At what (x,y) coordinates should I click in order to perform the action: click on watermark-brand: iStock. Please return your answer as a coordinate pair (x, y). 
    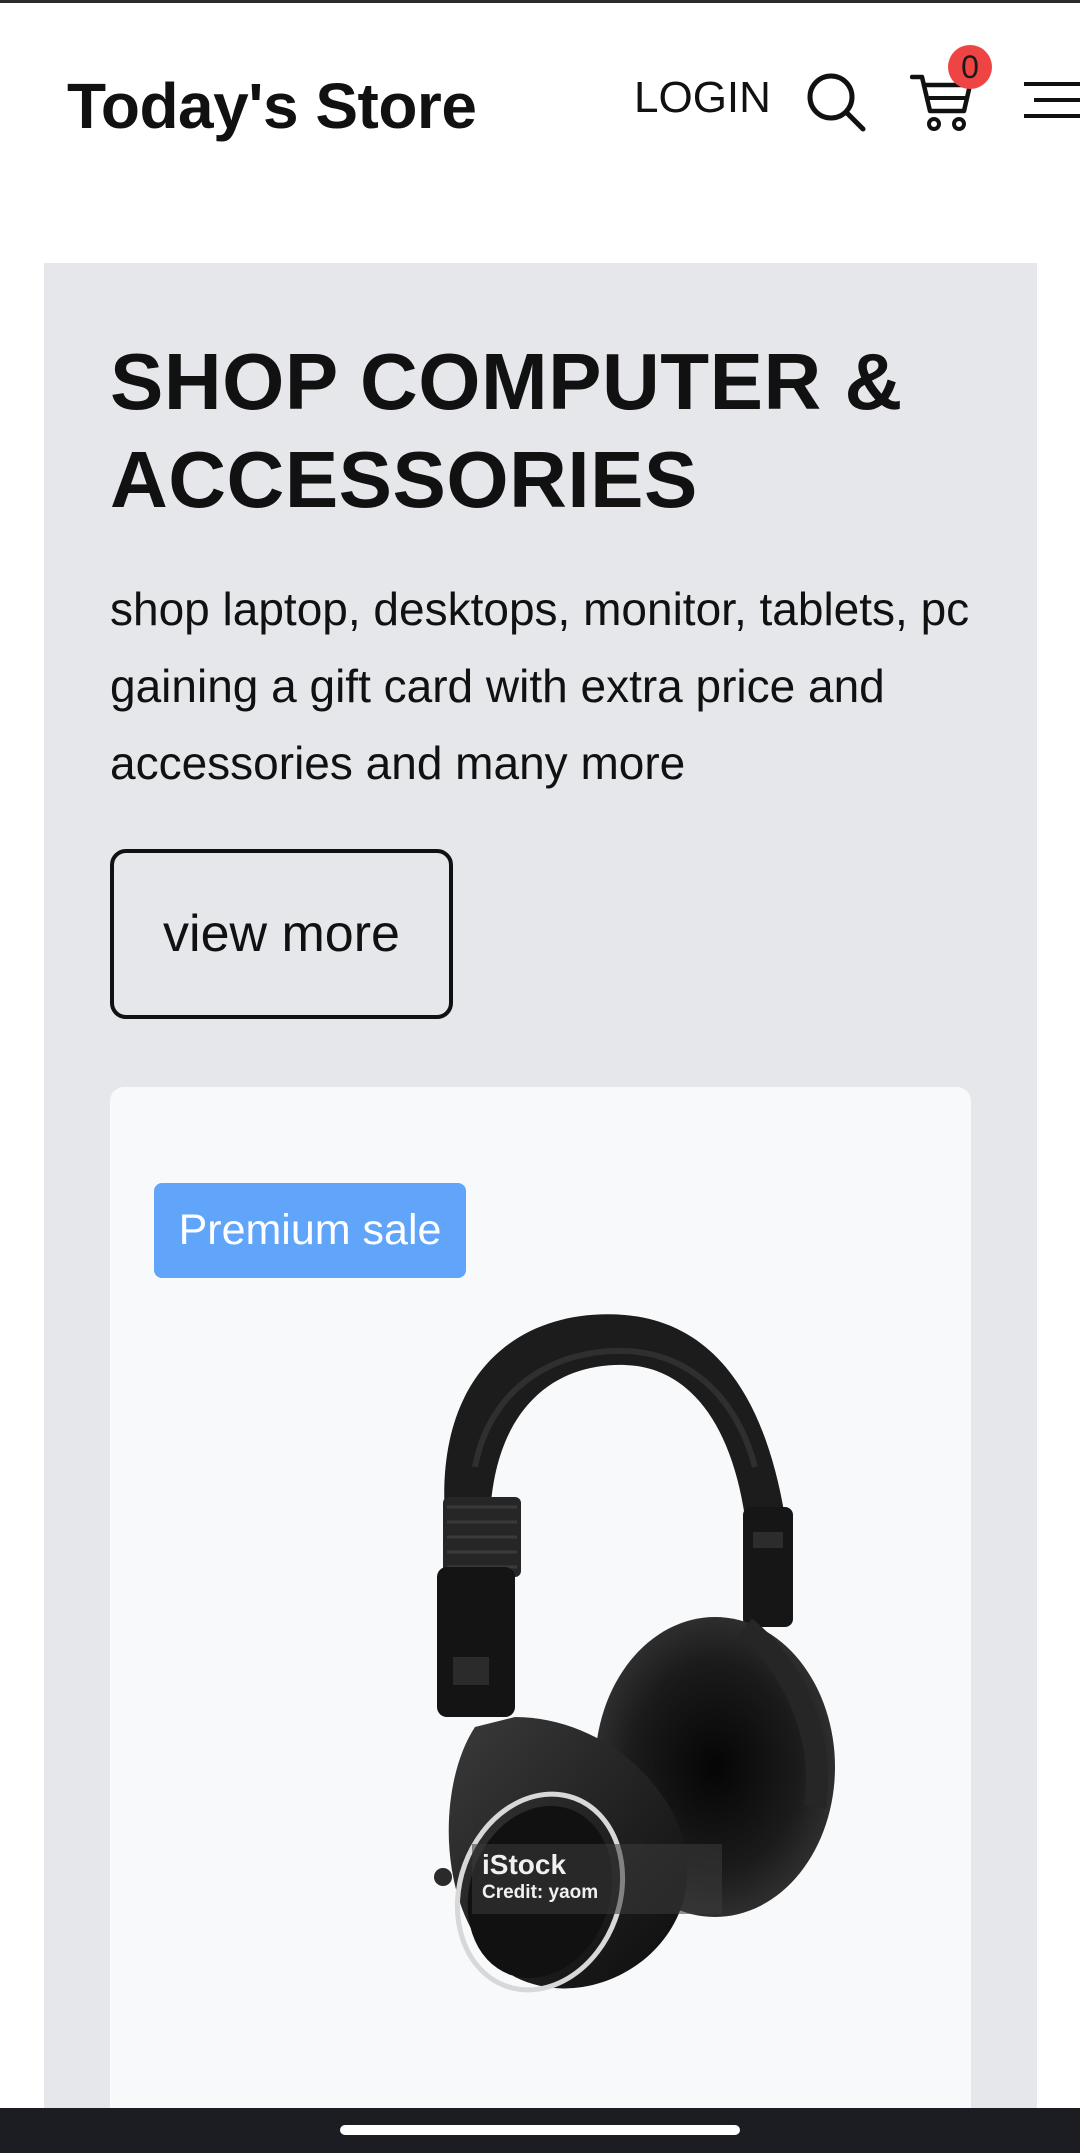
    Looking at the image, I should click on (524, 1864).